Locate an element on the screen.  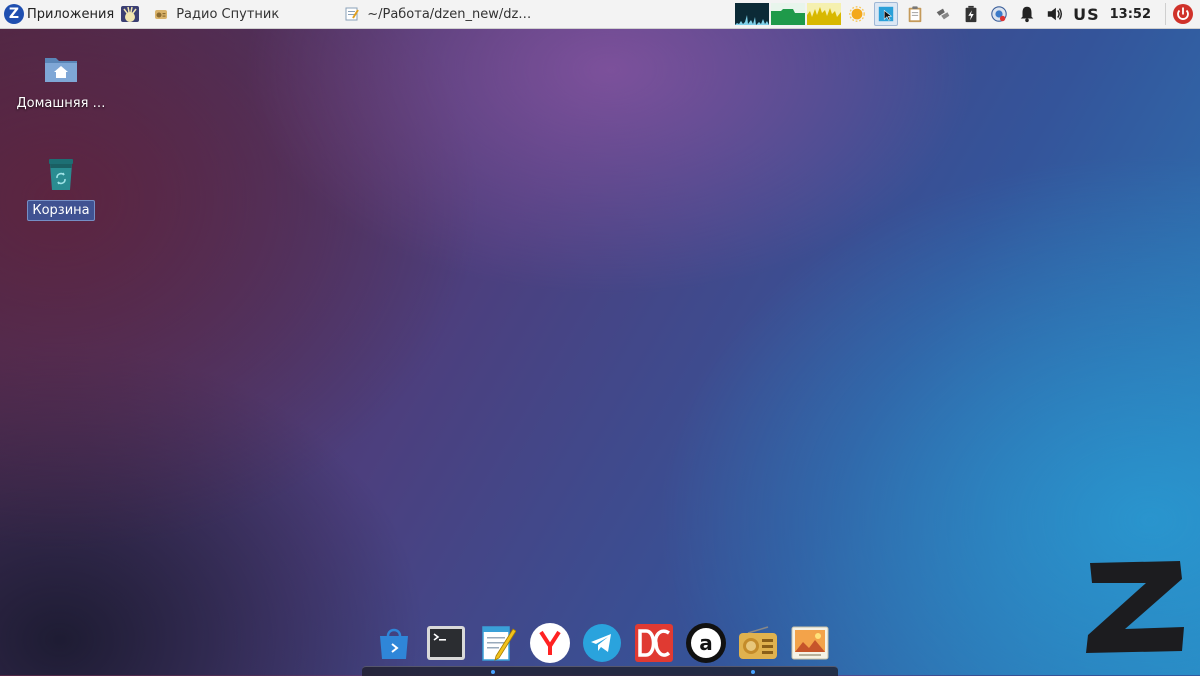
screenshot-tool-icon is located at coordinates (886, 14).